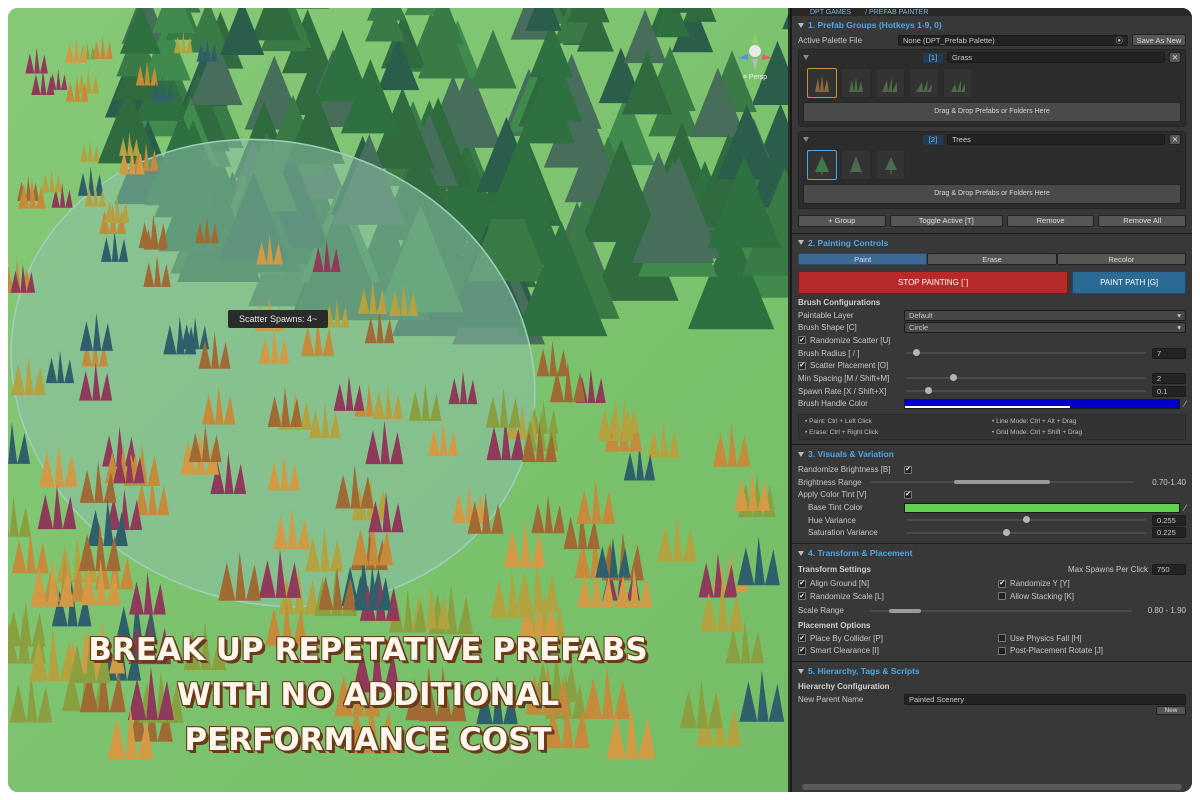  Describe the element at coordinates (1042, 507) in the screenshot. I see `base-tint-swatch` at that location.